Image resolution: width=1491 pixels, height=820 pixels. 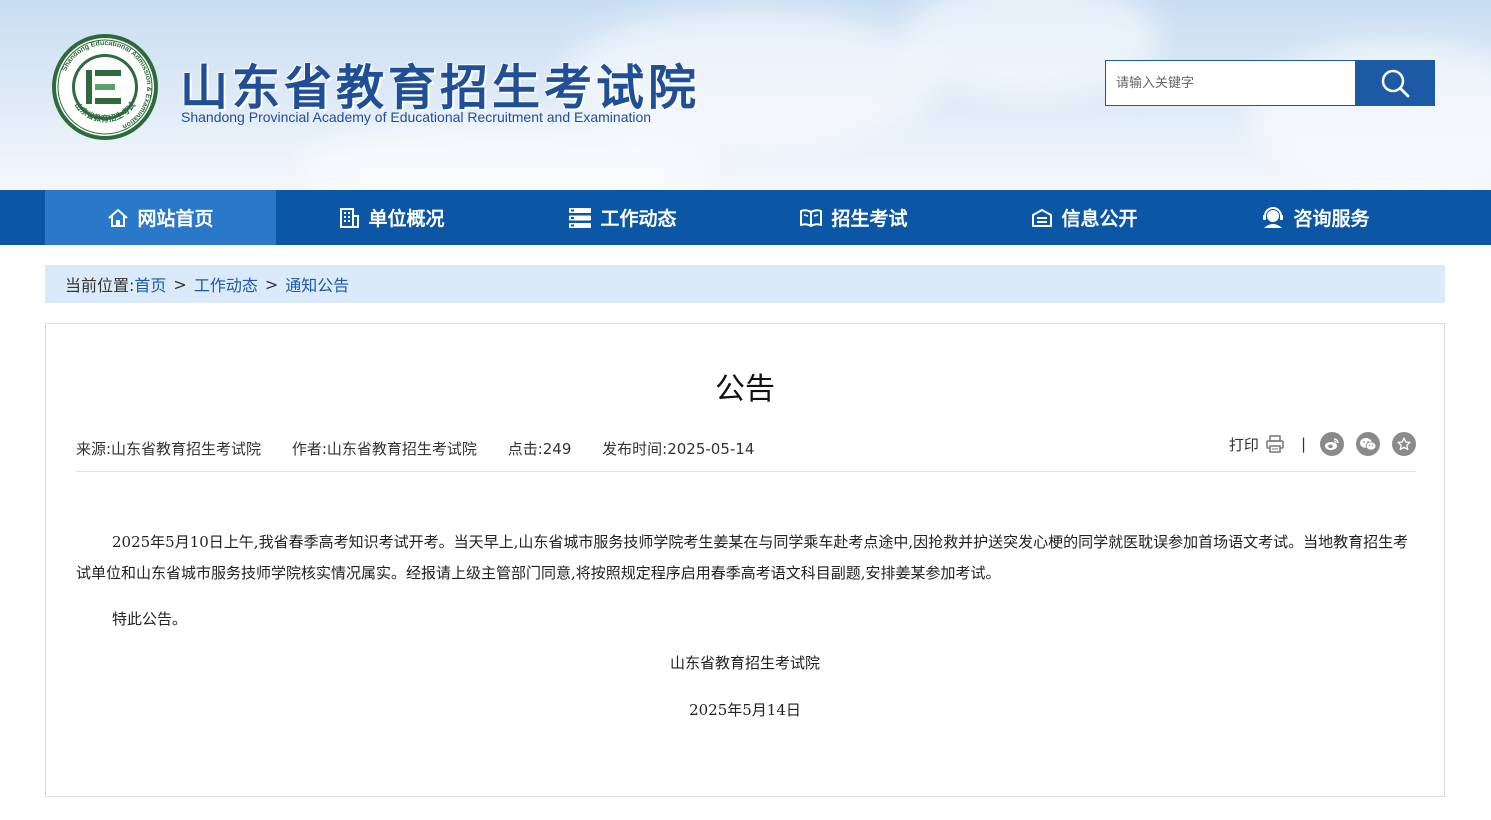 I want to click on home-icon, so click(x=118, y=217).